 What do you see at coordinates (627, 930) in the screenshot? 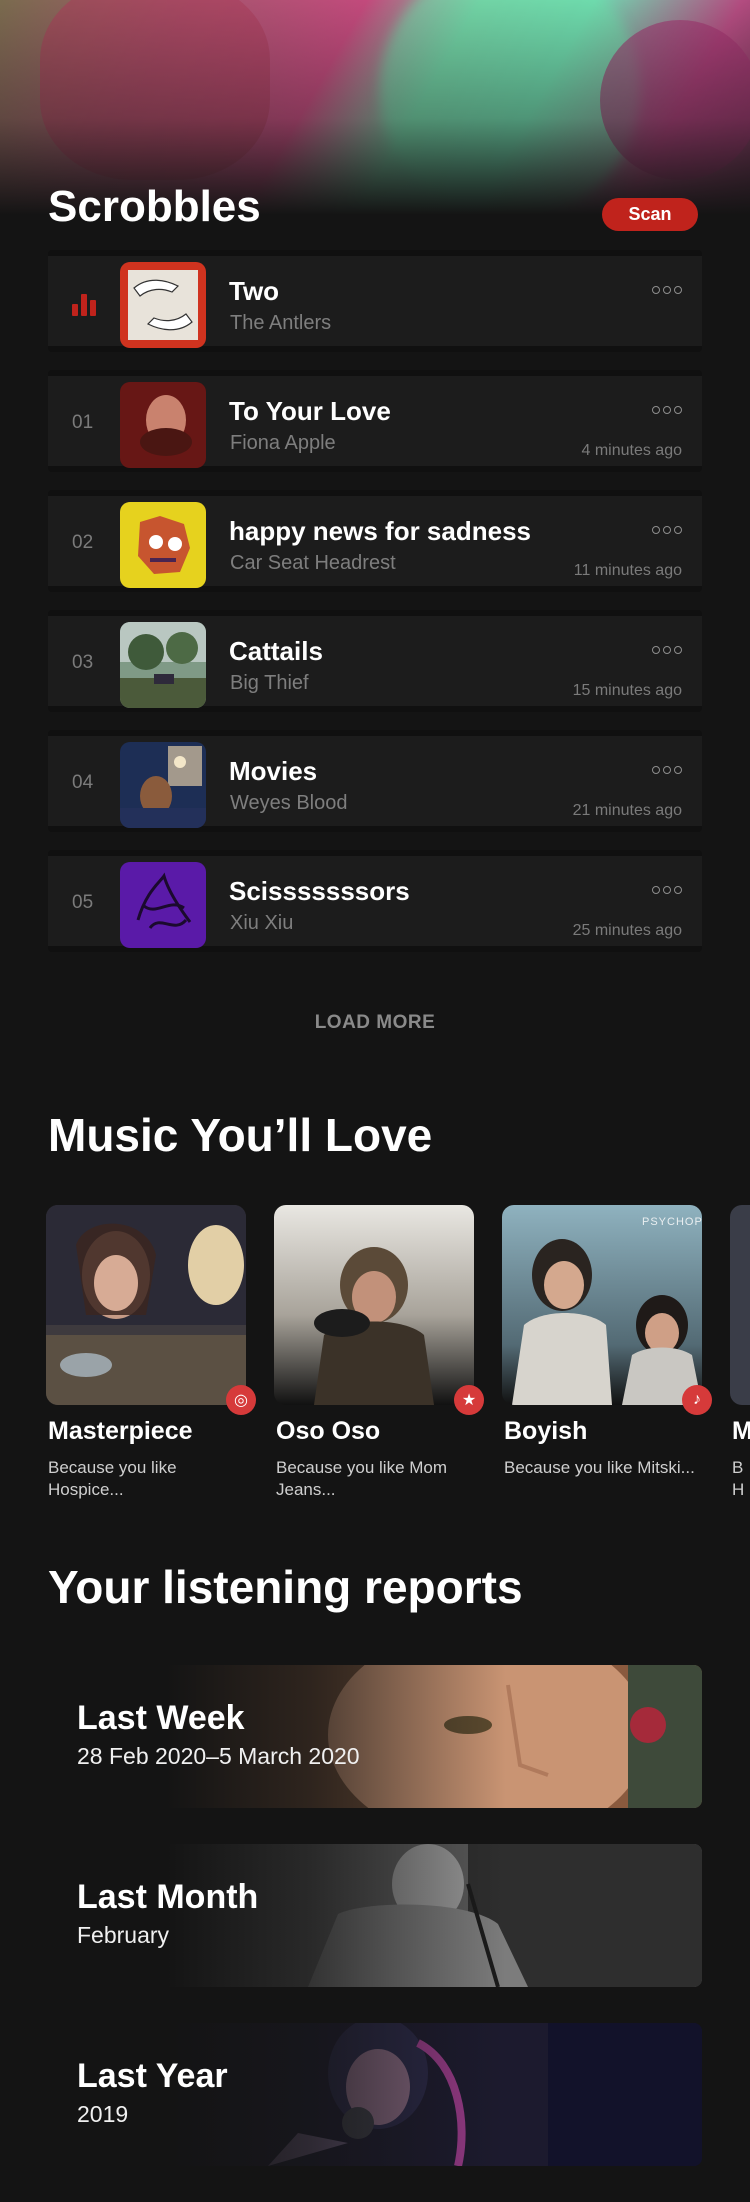
I see `scrobble-time: 25 minutes ago` at bounding box center [627, 930].